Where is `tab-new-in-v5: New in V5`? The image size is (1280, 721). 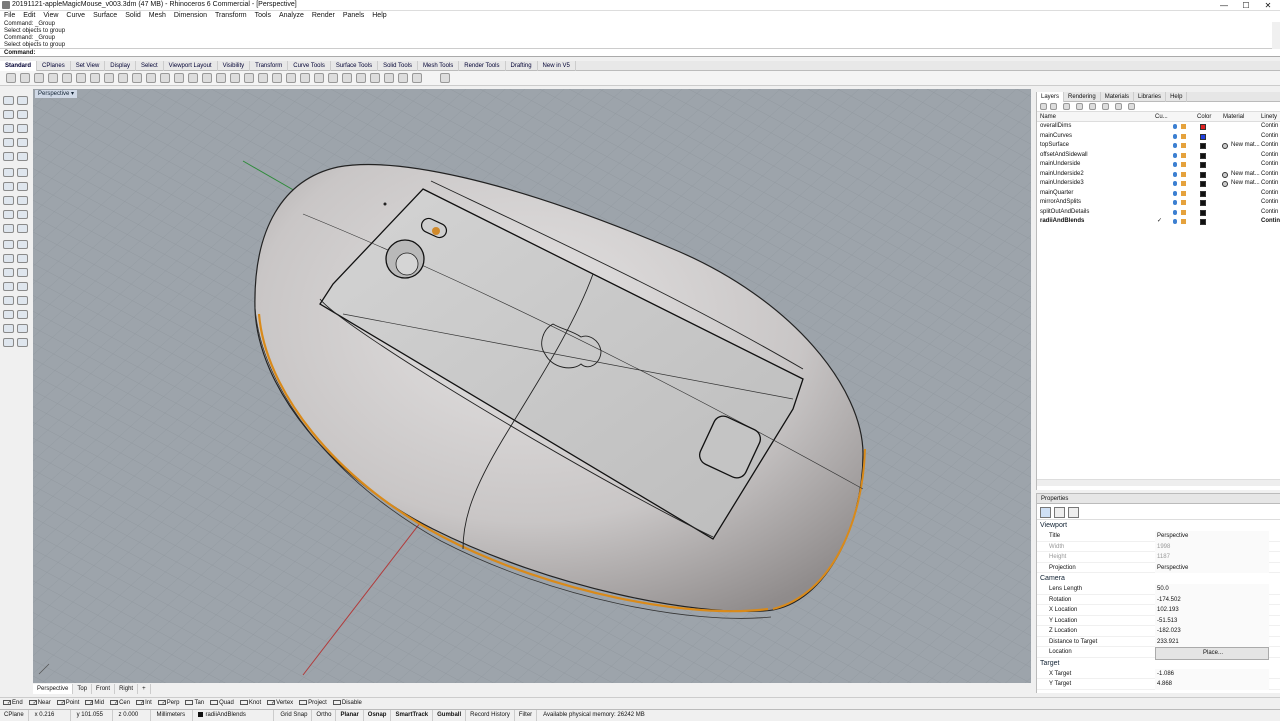 tab-new-in-v5: New in V5 is located at coordinates (557, 66).